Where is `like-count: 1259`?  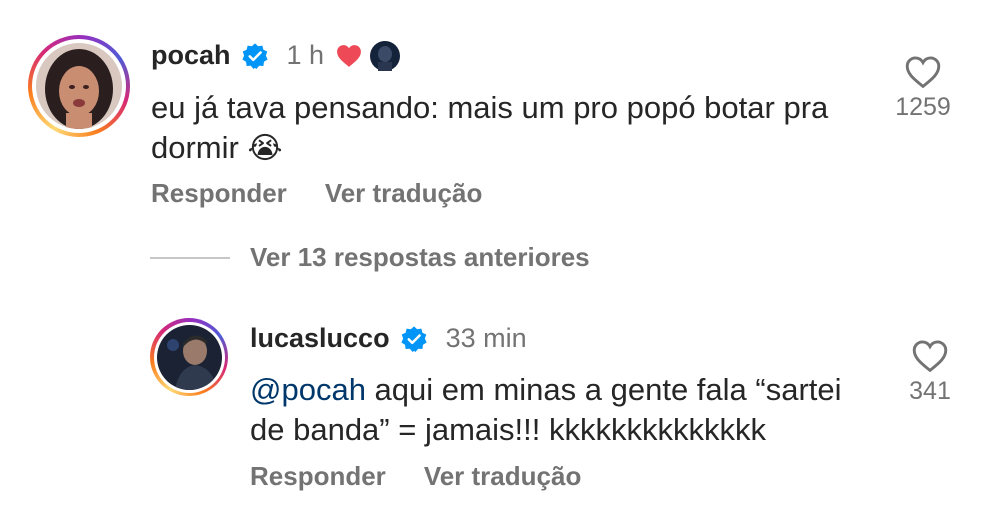 like-count: 1259 is located at coordinates (923, 107).